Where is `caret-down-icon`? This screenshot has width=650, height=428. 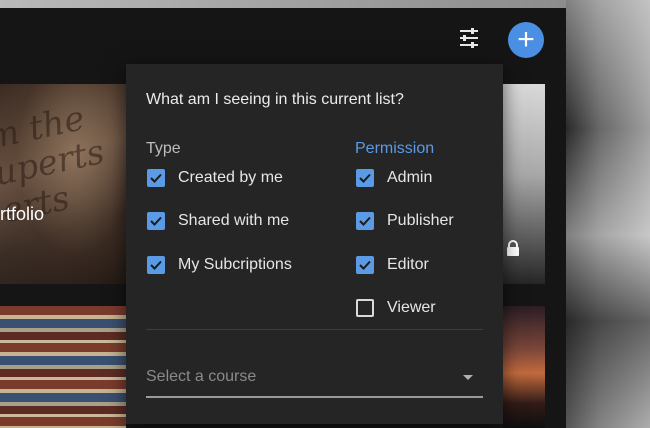 caret-down-icon is located at coordinates (468, 377).